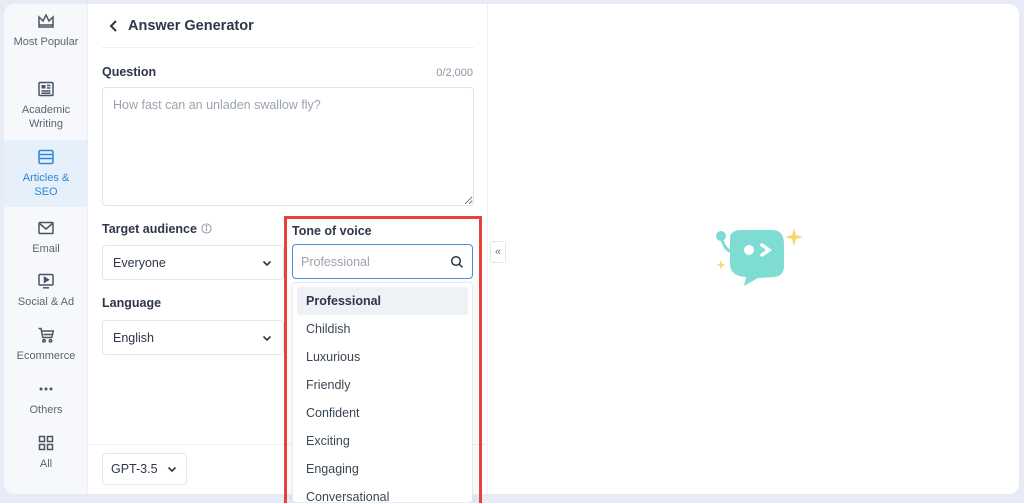 This screenshot has height=503, width=1024. Describe the element at coordinates (382, 385) in the screenshot. I see `tone-option-friendly: Friendly` at that location.